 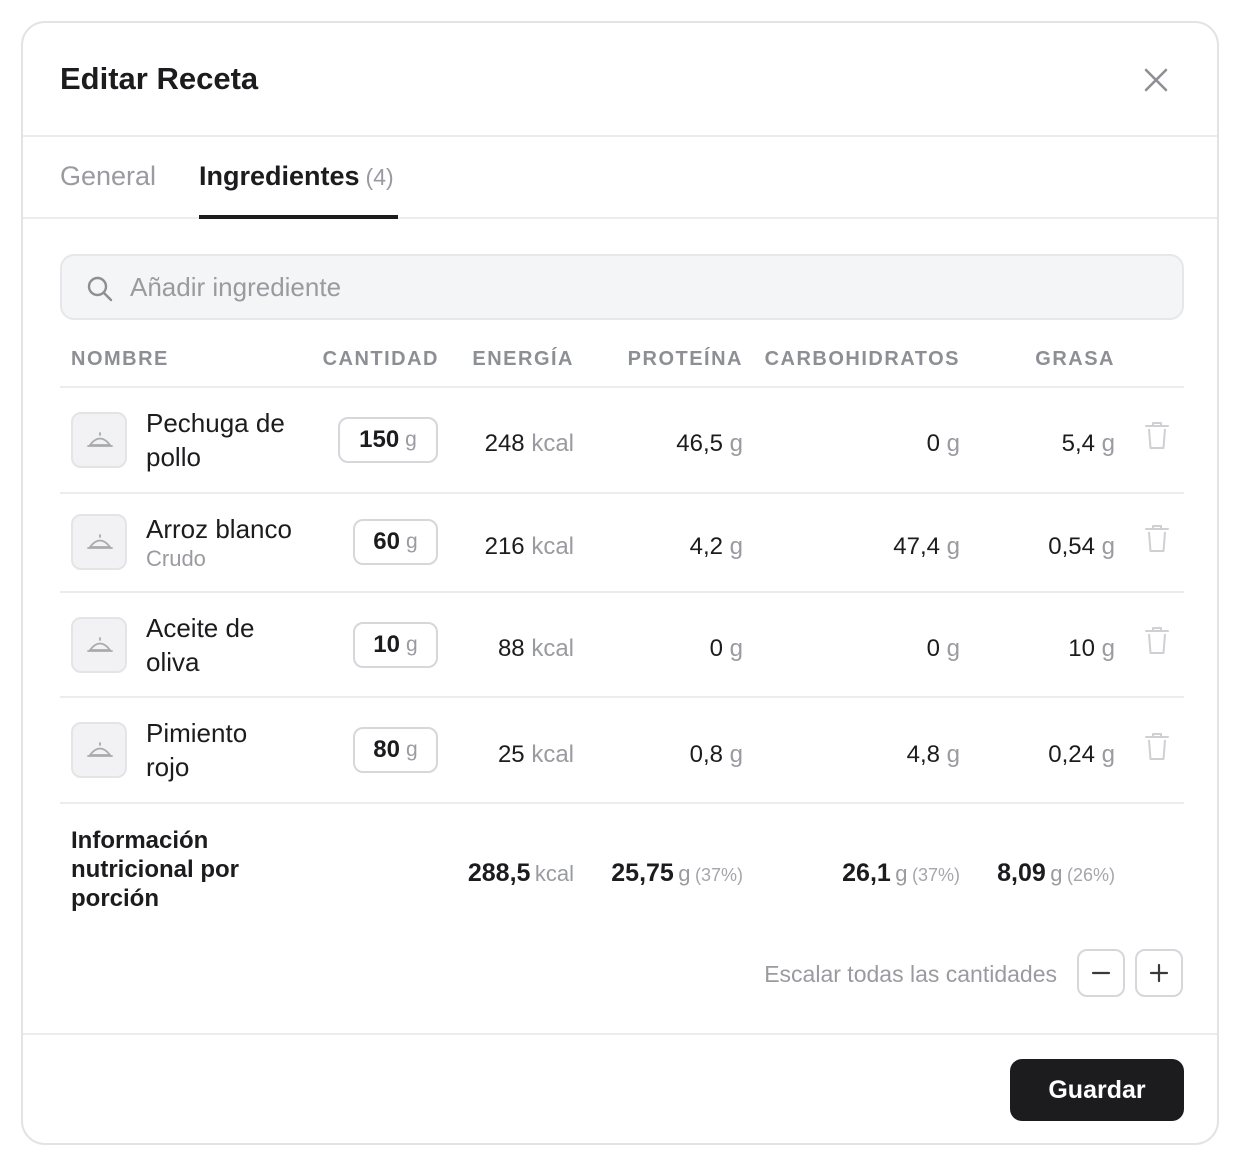 What do you see at coordinates (709, 443) in the screenshot?
I see `protein-value: 46,5 g` at bounding box center [709, 443].